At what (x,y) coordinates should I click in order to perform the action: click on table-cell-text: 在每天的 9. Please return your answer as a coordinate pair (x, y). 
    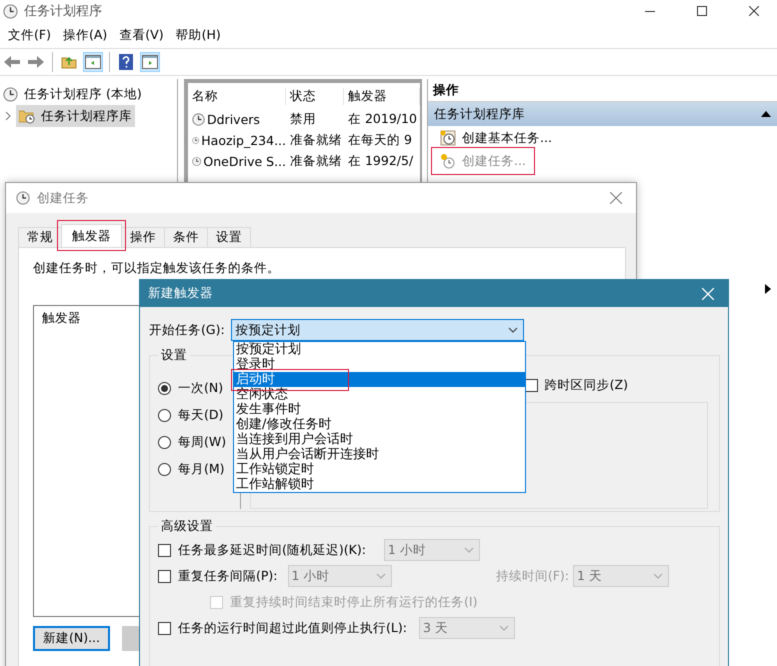
    Looking at the image, I should click on (380, 140).